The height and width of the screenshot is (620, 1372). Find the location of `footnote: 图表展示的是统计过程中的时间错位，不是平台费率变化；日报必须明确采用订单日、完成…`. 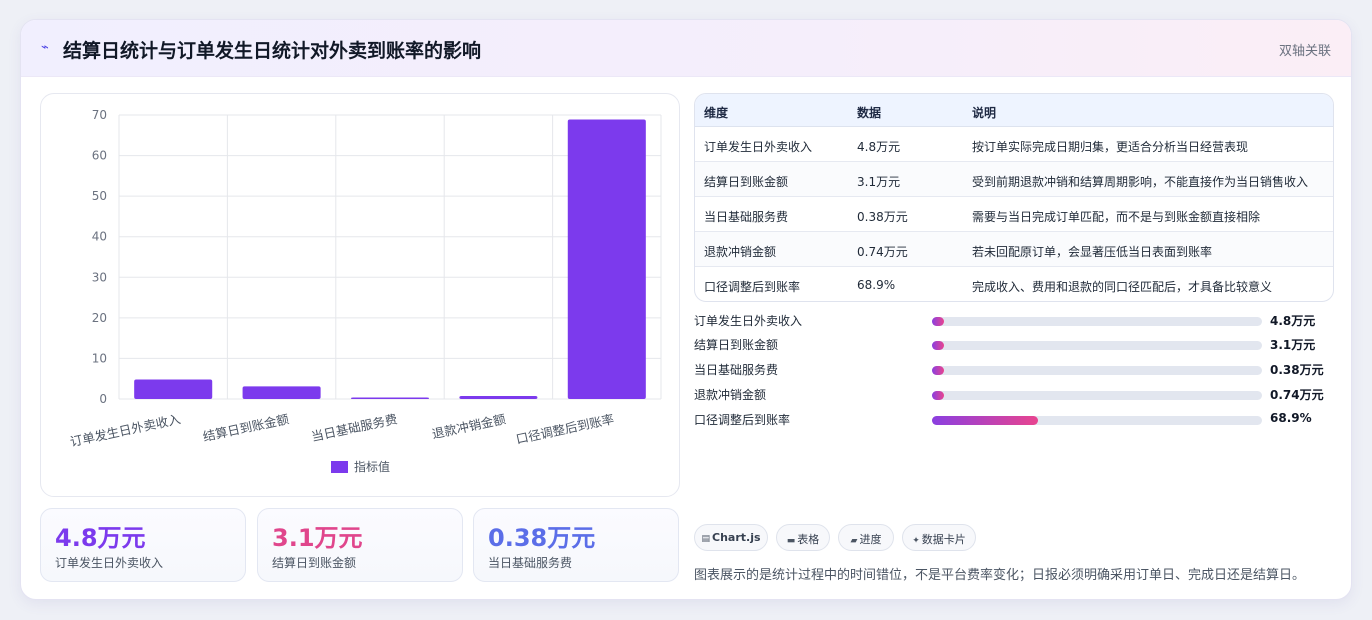

footnote: 图表展示的是统计过程中的时间错位，不是平台费率变化；日报必须明确采用订单日、完成… is located at coordinates (1000, 575).